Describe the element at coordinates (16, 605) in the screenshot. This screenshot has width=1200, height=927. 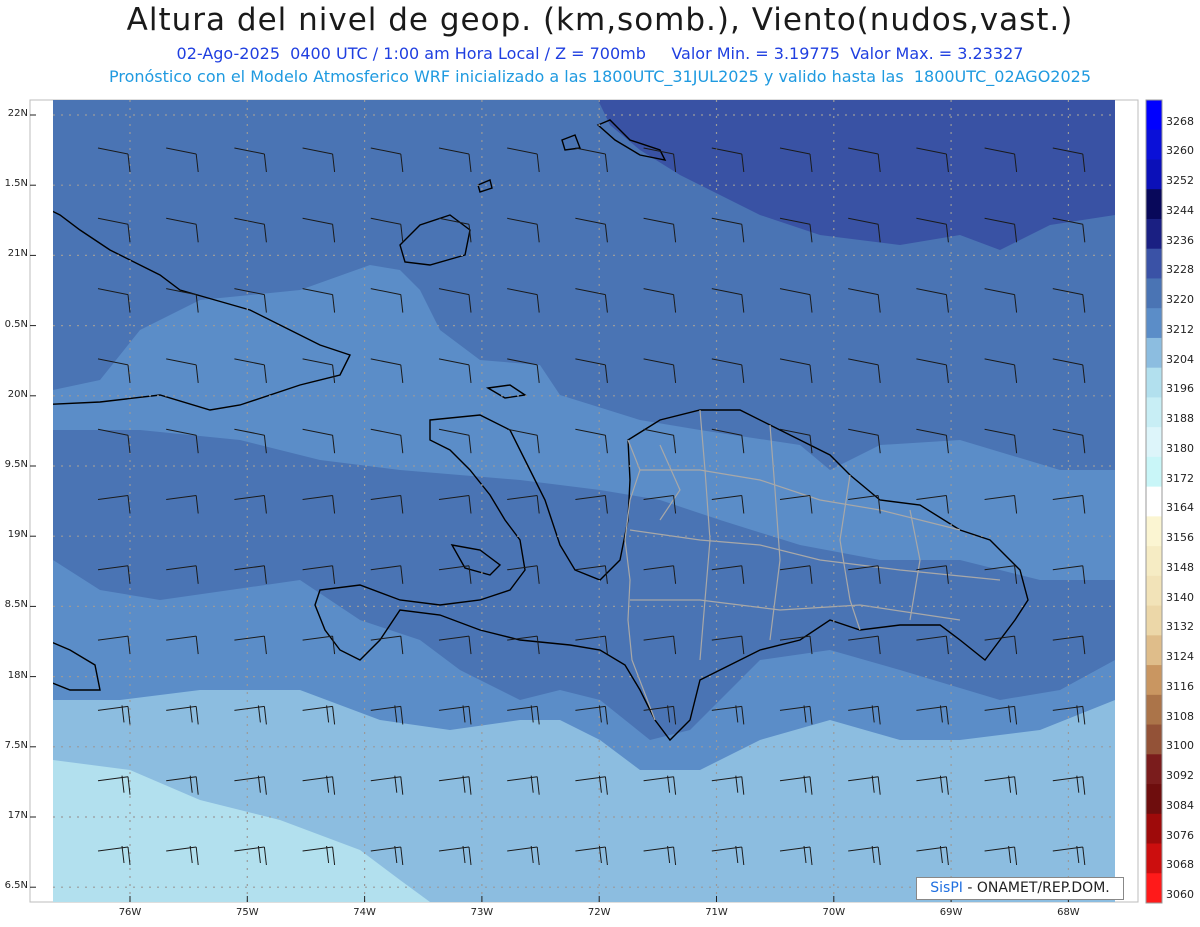
I see `lat-label: 8.5N` at that location.